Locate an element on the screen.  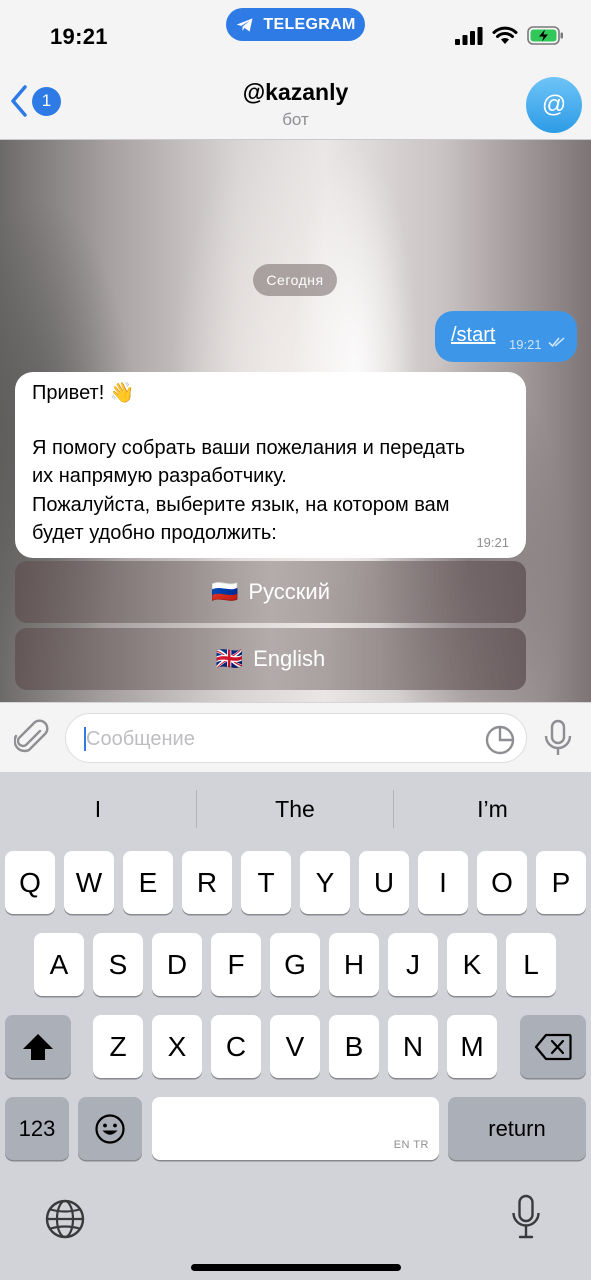
backspace-icon is located at coordinates (553, 1046).